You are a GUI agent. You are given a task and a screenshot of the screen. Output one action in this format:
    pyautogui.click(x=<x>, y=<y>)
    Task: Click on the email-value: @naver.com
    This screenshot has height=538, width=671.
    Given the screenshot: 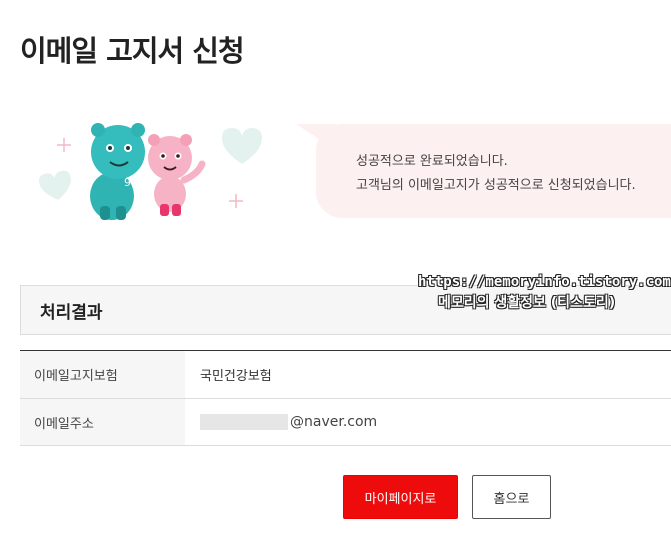 What is the action you would take?
    pyautogui.click(x=288, y=422)
    